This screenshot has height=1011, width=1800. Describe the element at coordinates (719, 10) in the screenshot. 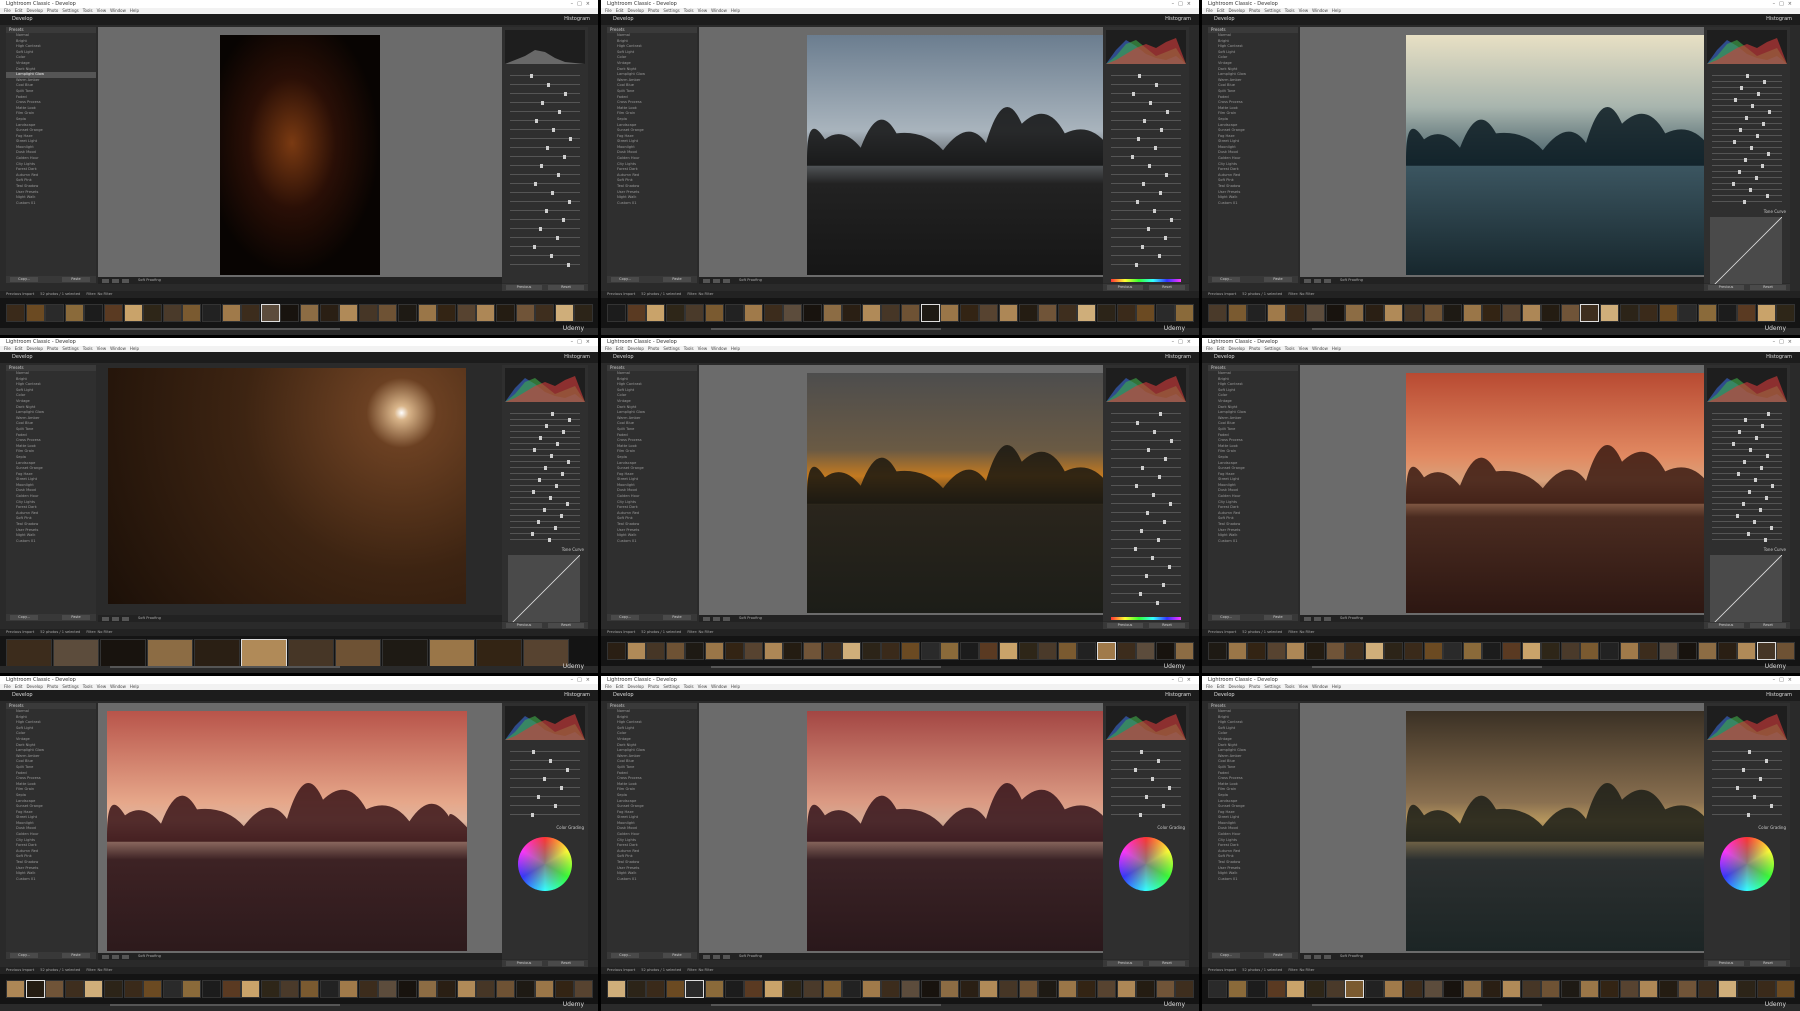

I see `menu-item: Window` at that location.